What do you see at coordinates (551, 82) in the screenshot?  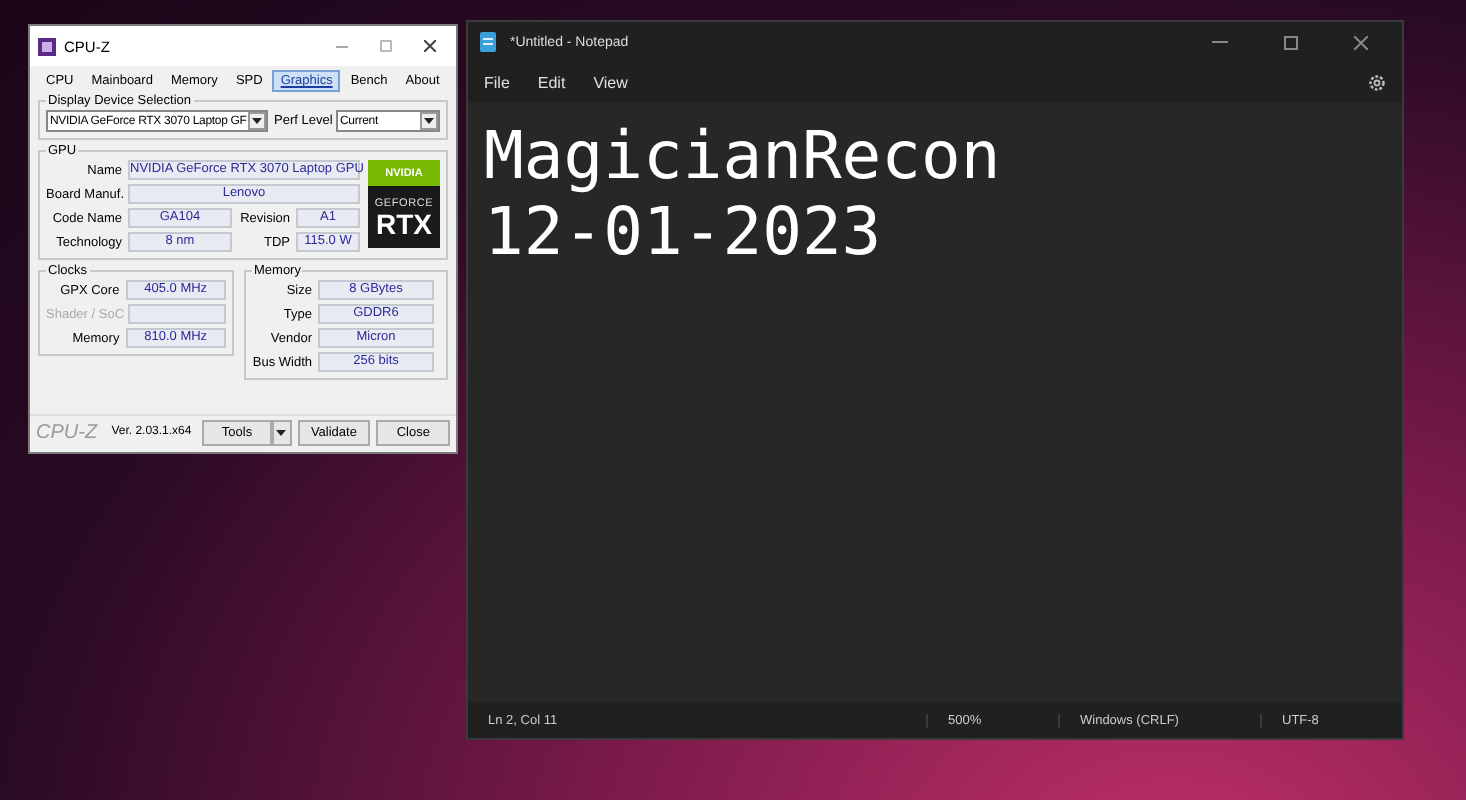 I see `menu-item: Edit` at bounding box center [551, 82].